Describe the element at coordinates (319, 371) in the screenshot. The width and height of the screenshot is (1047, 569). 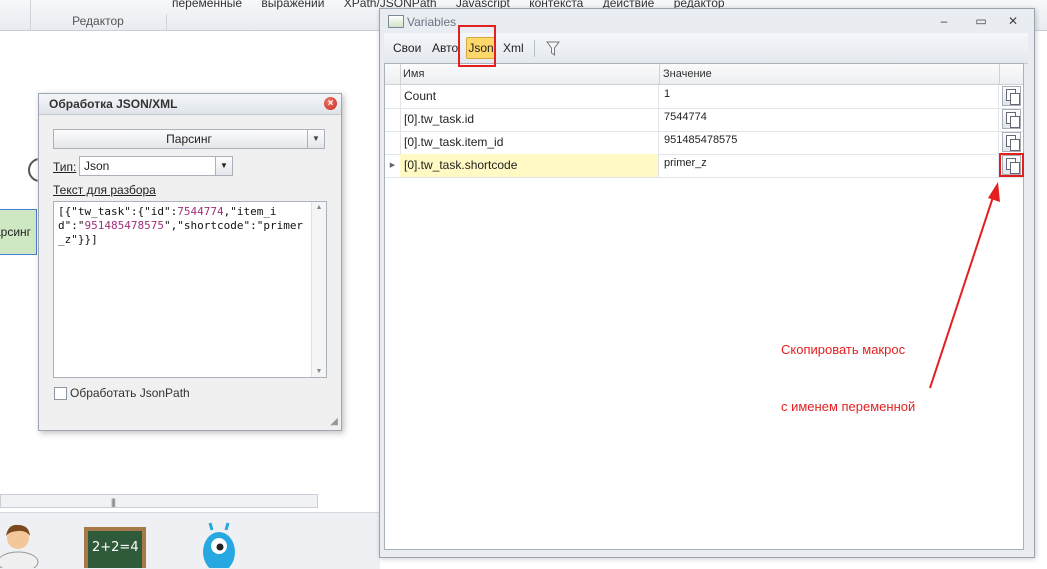
I see `scroll-down-icon: ▼` at that location.